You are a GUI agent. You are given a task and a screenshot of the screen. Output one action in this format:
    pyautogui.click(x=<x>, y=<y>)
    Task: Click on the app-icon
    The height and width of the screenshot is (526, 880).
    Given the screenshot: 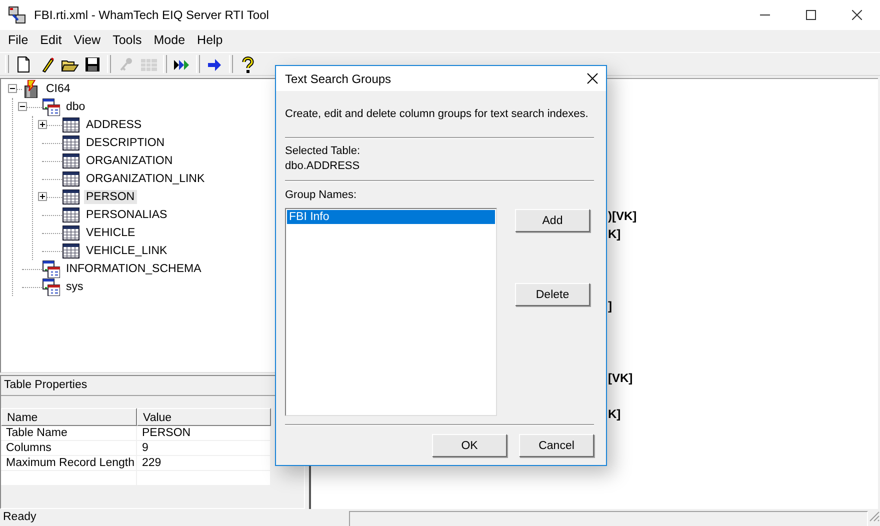 What is the action you would take?
    pyautogui.click(x=17, y=15)
    